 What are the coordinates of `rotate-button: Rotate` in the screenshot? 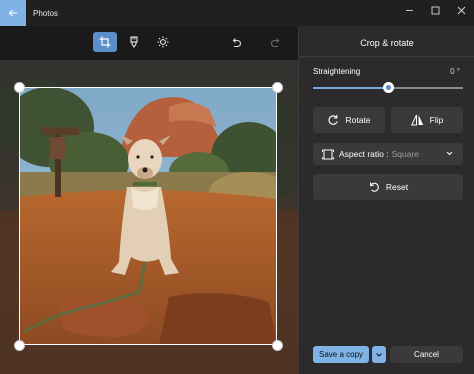 It's located at (349, 120).